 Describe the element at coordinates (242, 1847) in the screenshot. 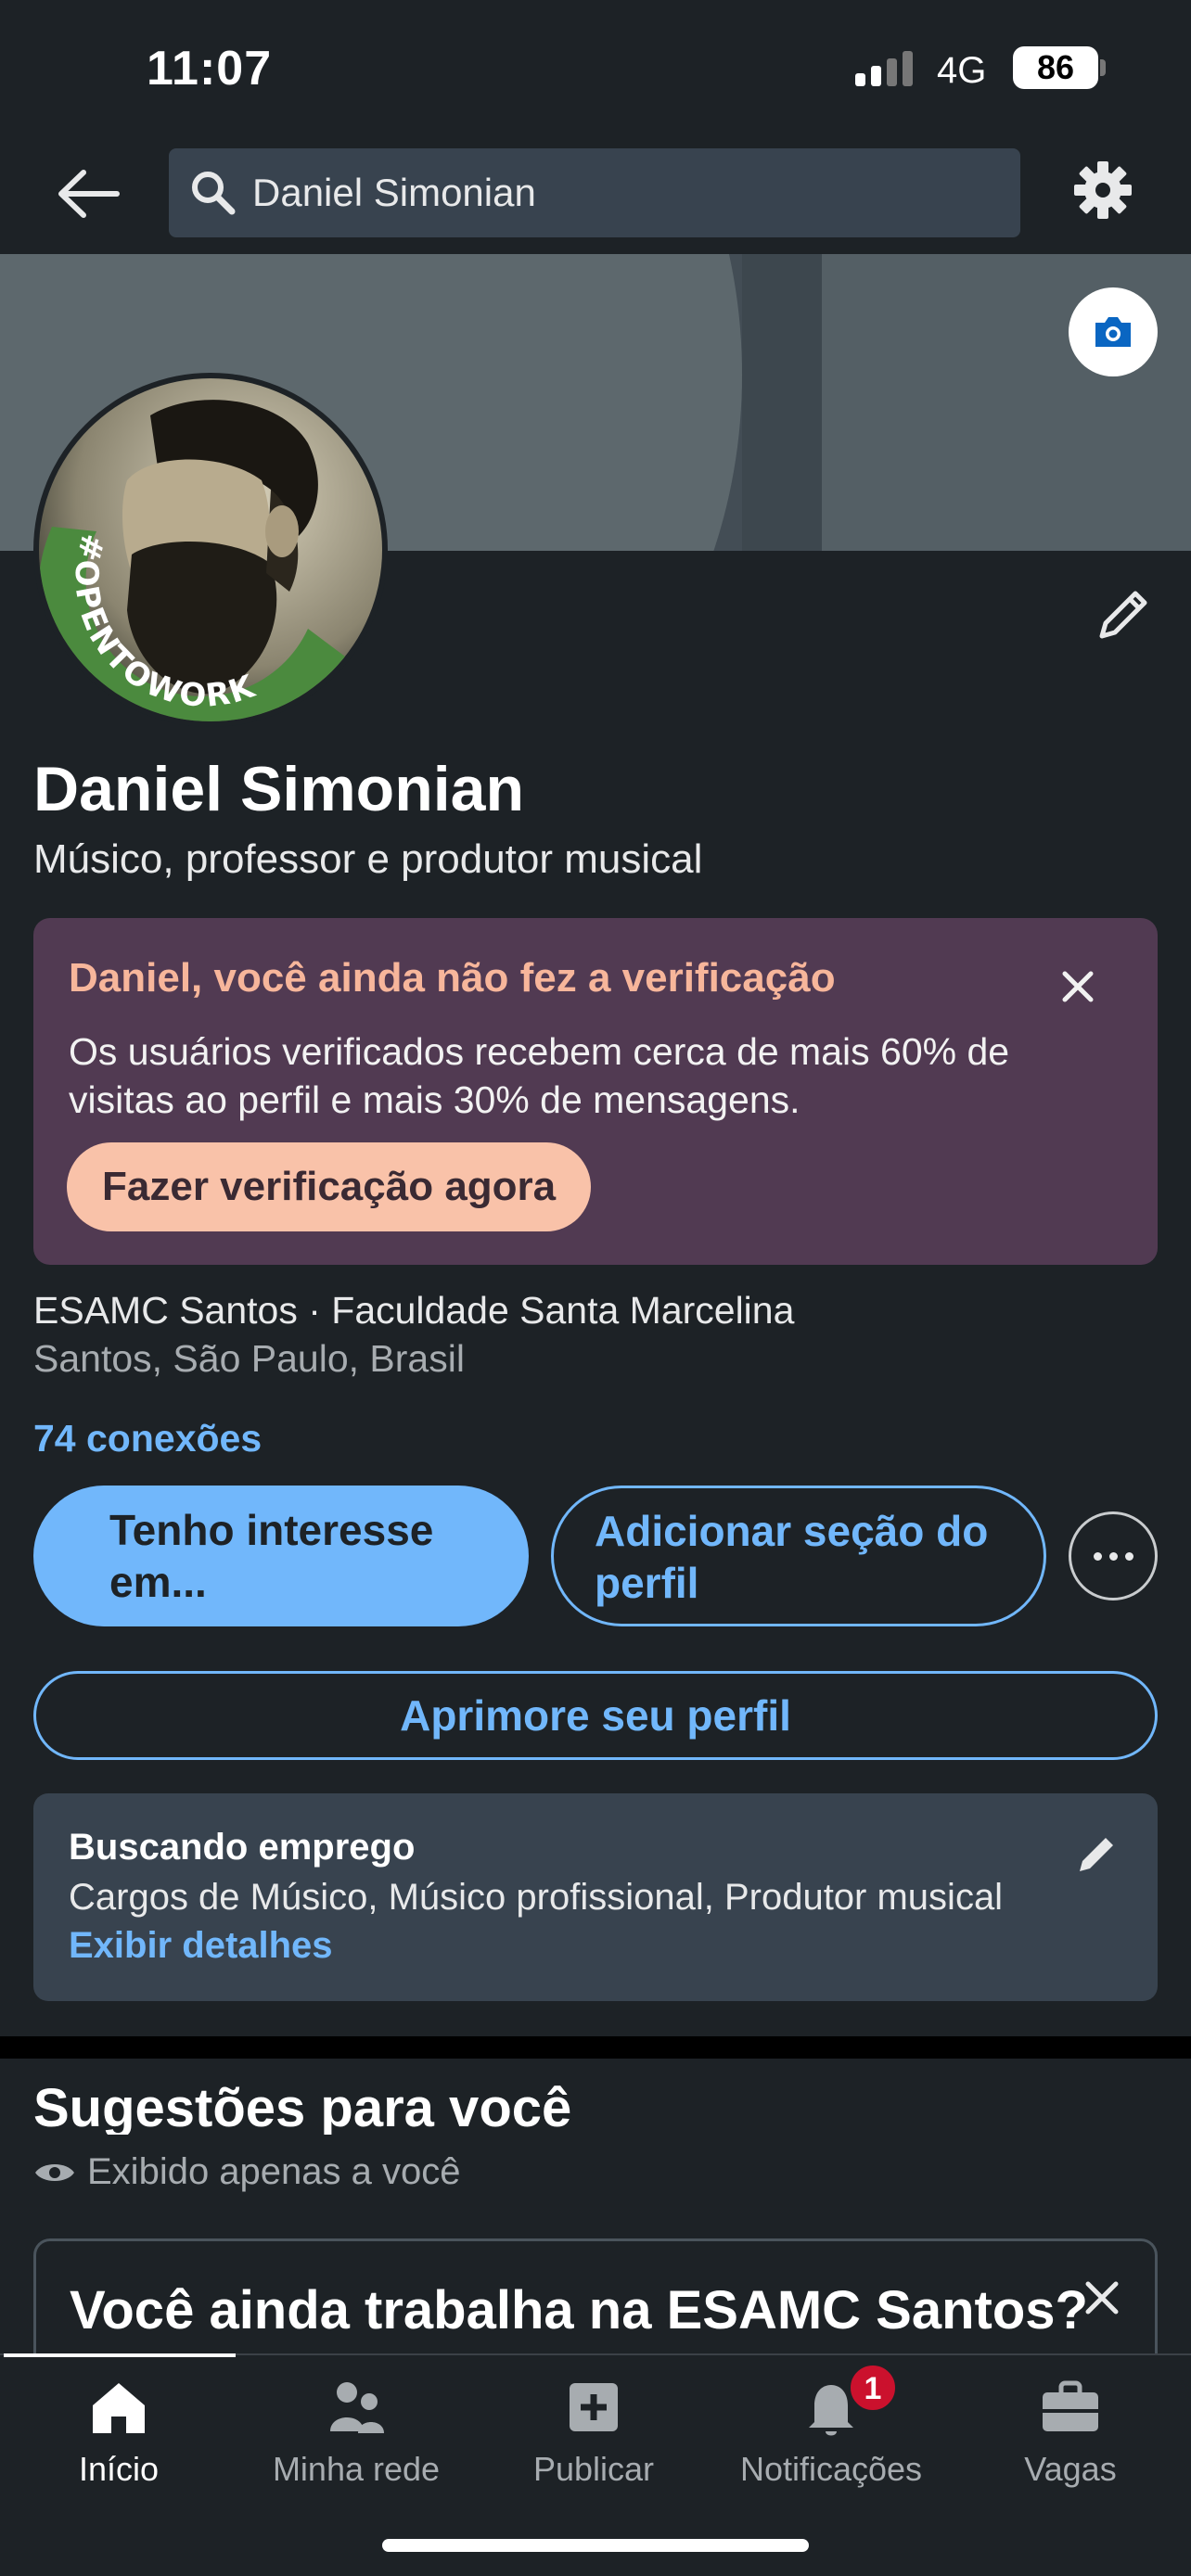

I see `open-to-work-title: Buscando emprego` at that location.